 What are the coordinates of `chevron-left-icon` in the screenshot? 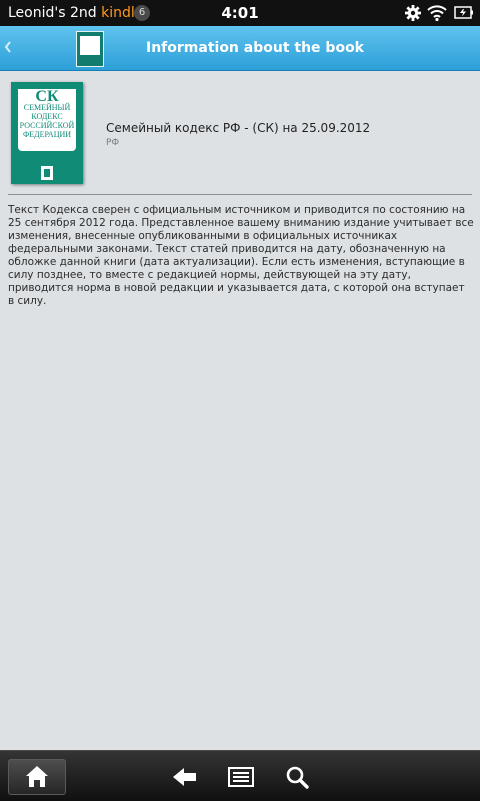 It's located at (8, 47).